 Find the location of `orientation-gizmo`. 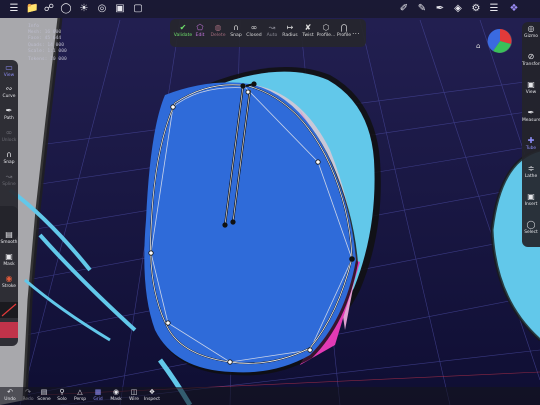

orientation-gizmo is located at coordinates (500, 41).